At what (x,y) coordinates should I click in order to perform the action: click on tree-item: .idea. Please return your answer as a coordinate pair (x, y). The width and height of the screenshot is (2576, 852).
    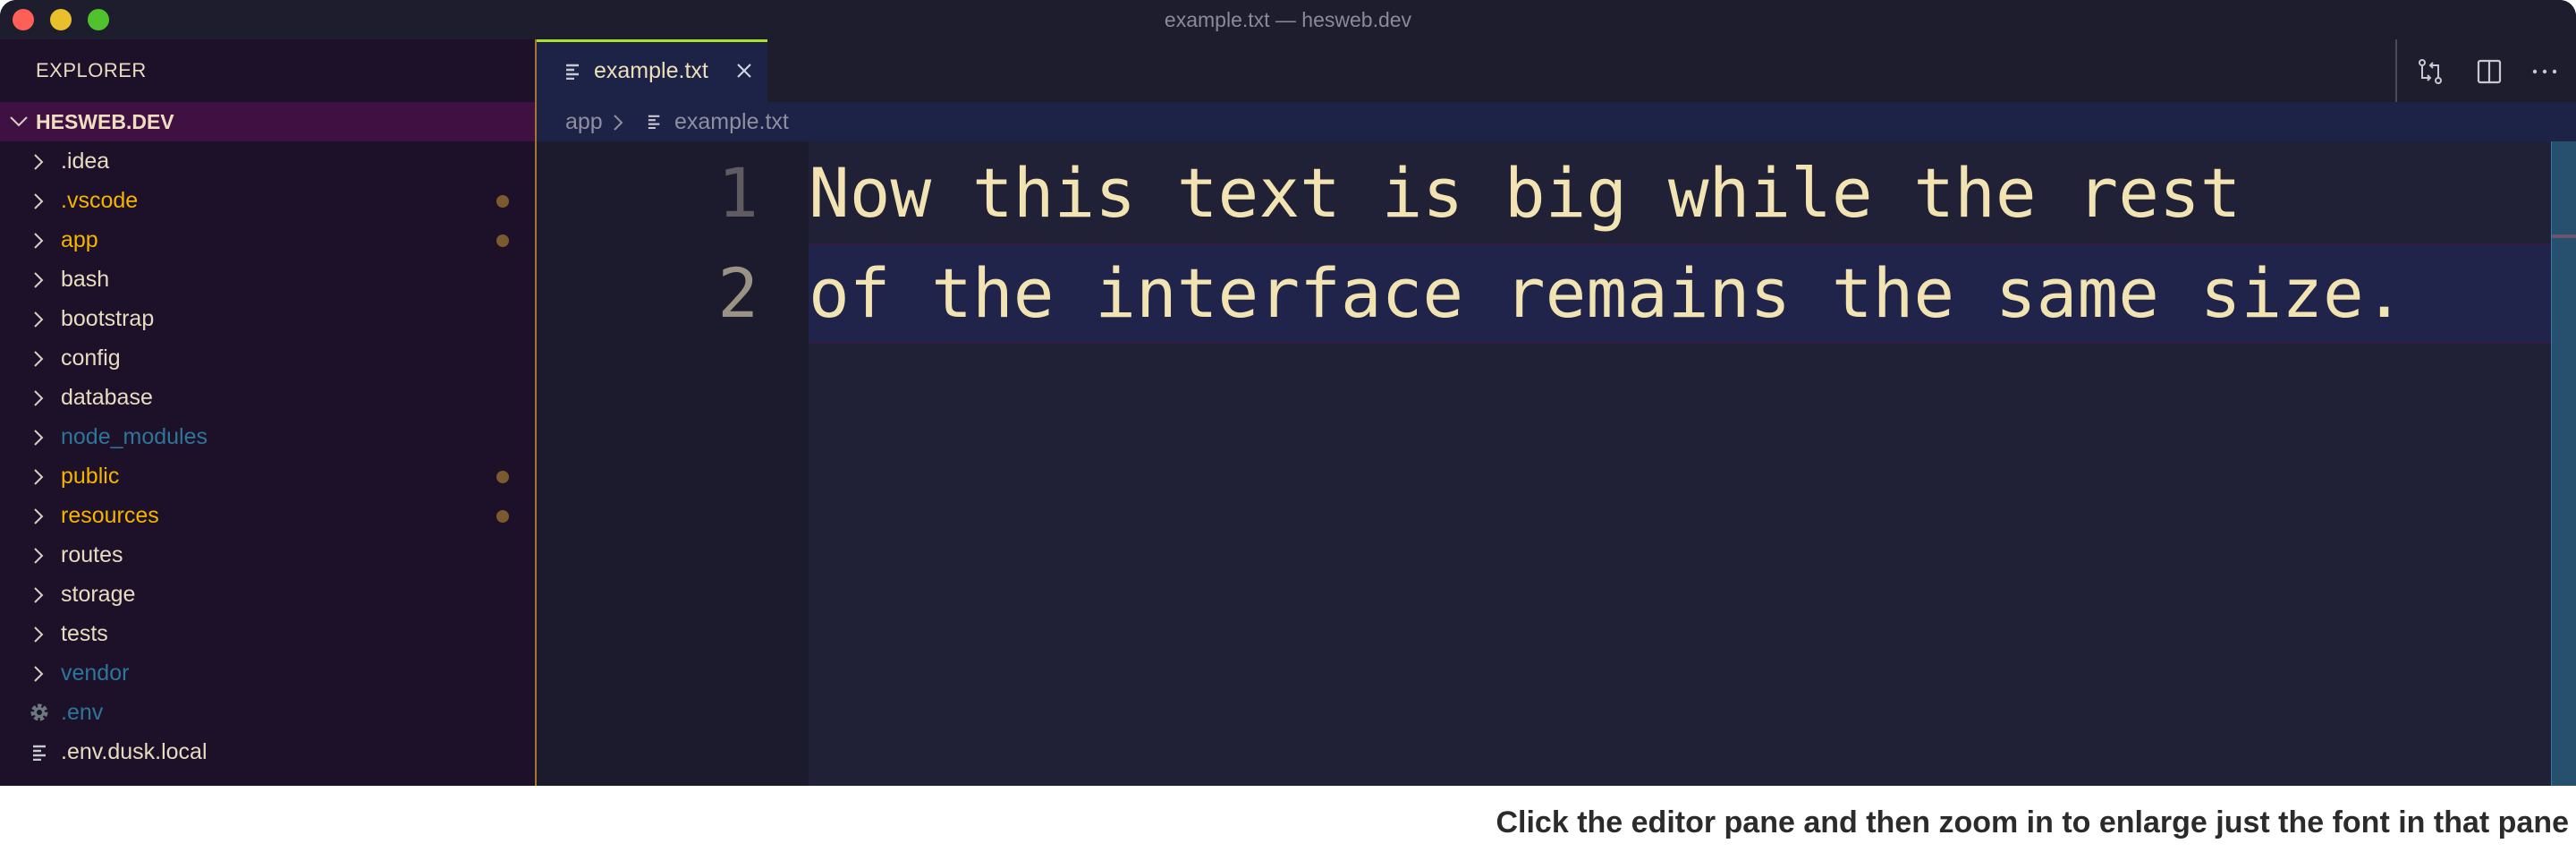
    Looking at the image, I should click on (267, 161).